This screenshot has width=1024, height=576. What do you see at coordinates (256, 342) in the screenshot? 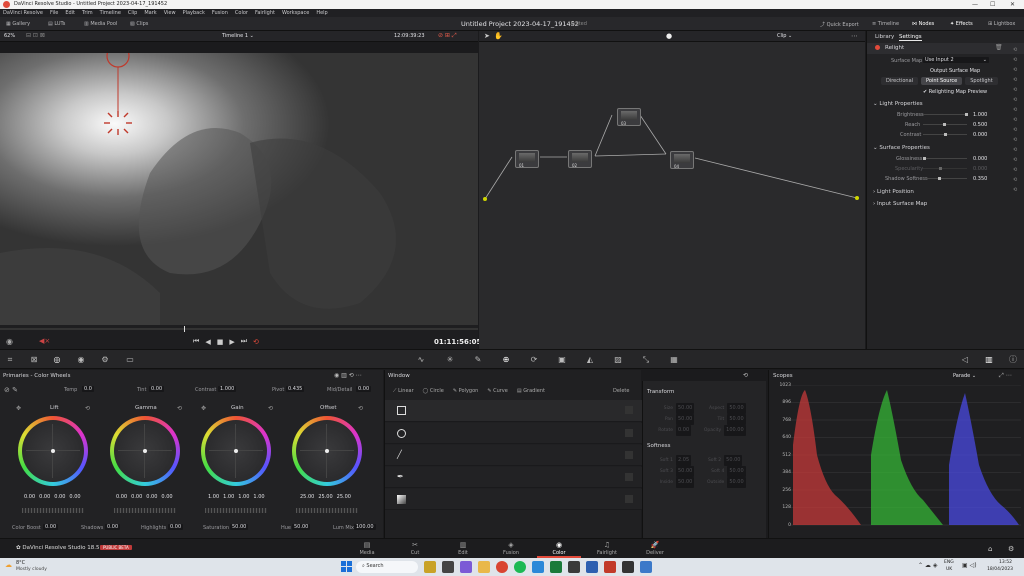
I see `loop-icon: ⟲` at bounding box center [256, 342].